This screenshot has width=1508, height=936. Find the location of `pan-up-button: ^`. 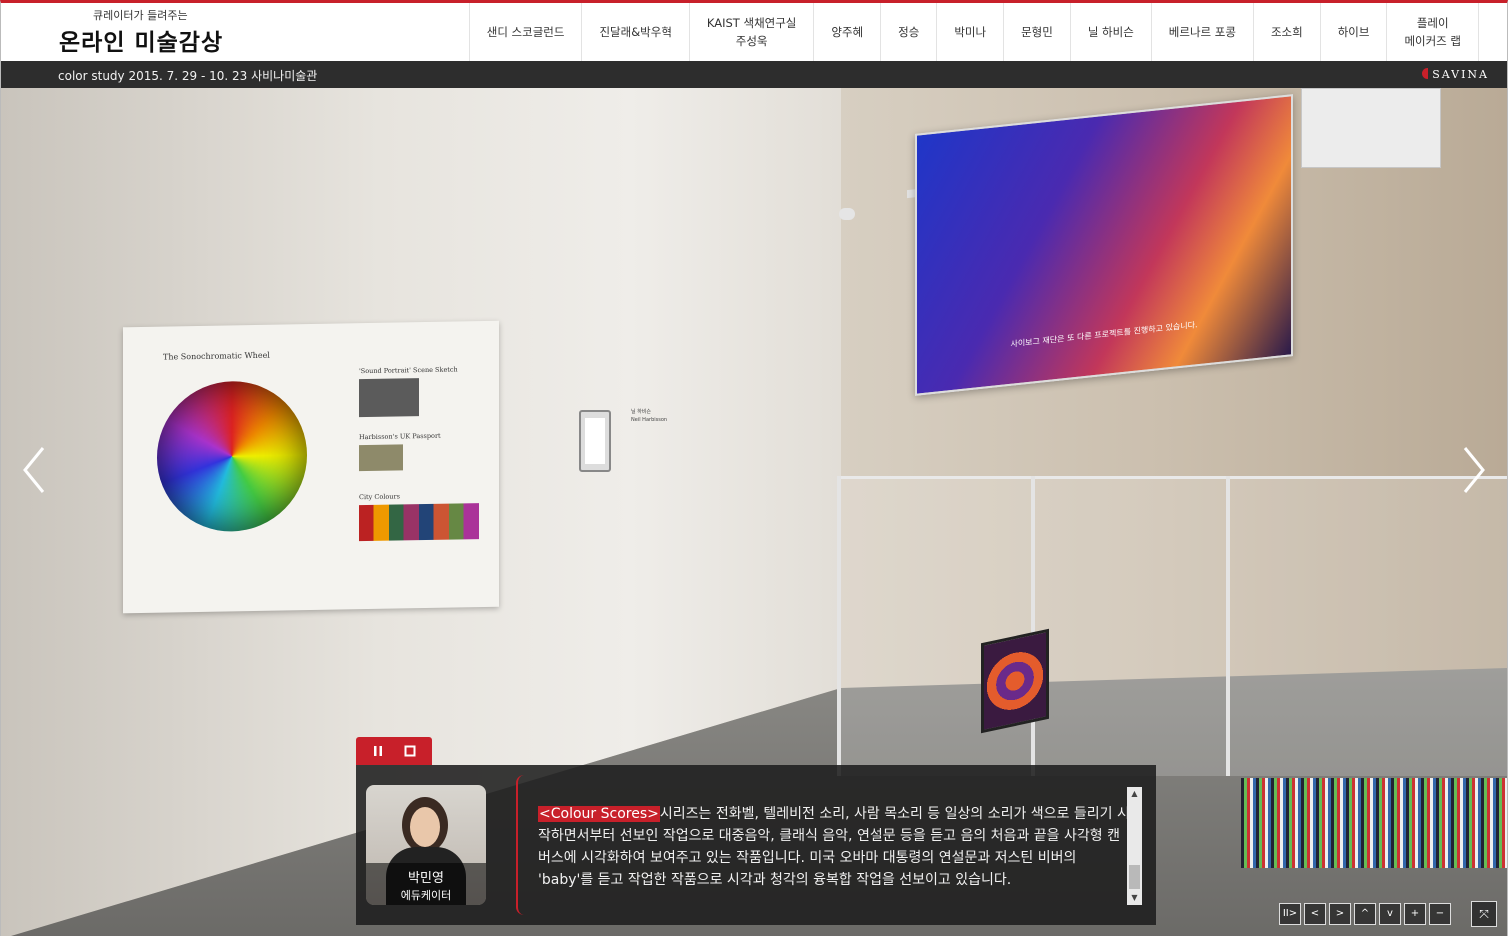

pan-up-button: ^ is located at coordinates (1365, 914).